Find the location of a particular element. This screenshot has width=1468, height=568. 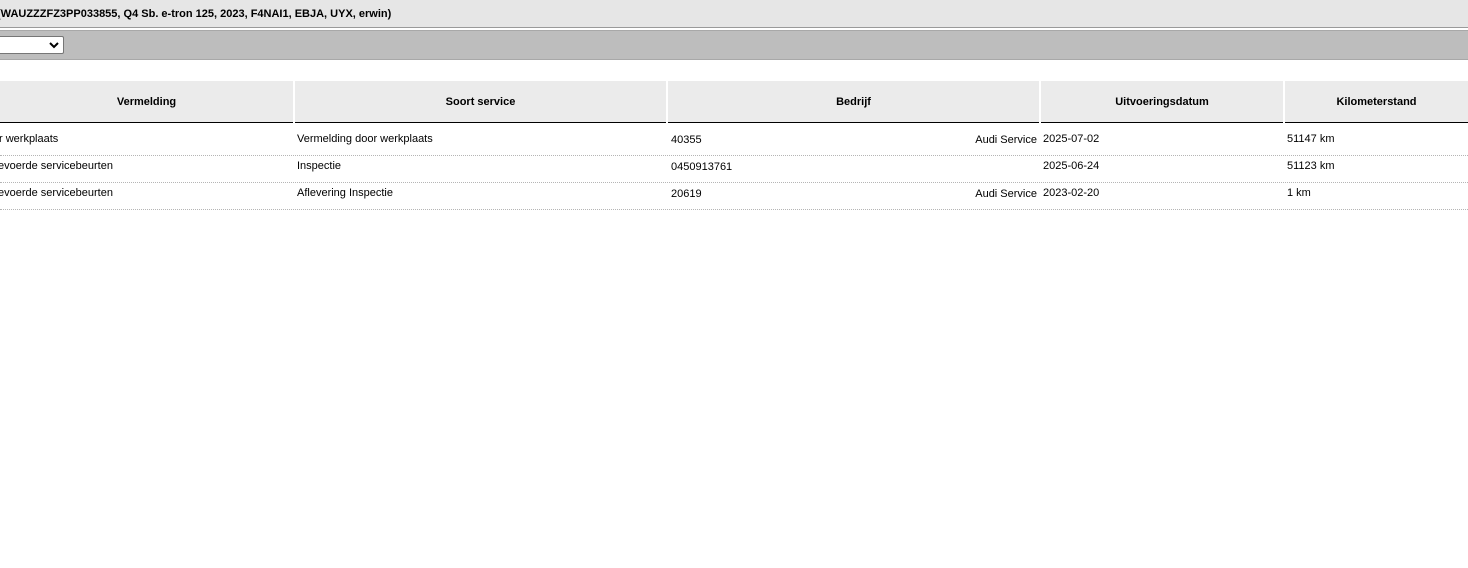

cell-datum: 2025-07-02 is located at coordinates (1071, 139).